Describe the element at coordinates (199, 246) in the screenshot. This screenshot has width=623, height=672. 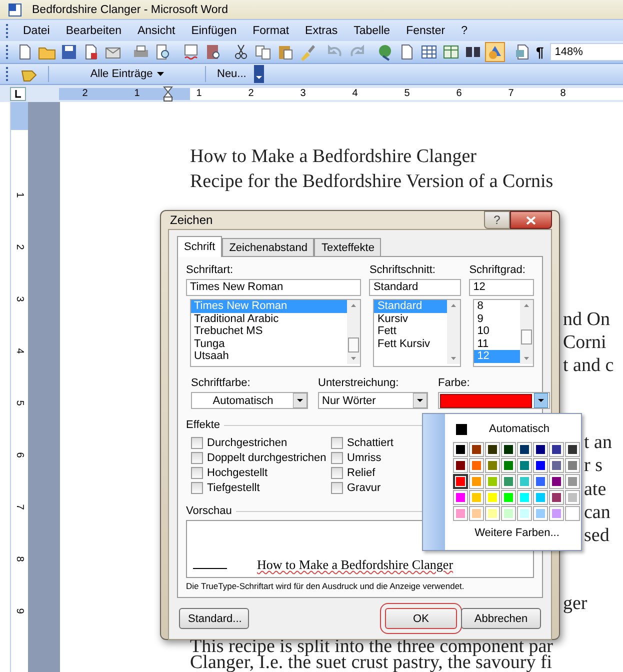
I see `tab: Schrift` at that location.